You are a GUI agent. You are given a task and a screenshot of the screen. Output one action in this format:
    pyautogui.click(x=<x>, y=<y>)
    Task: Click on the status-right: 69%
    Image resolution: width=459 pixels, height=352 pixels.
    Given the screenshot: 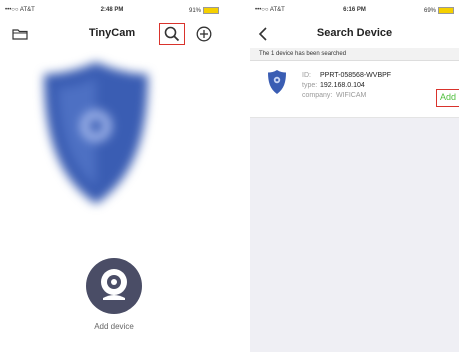 What is the action you would take?
    pyautogui.click(x=439, y=10)
    